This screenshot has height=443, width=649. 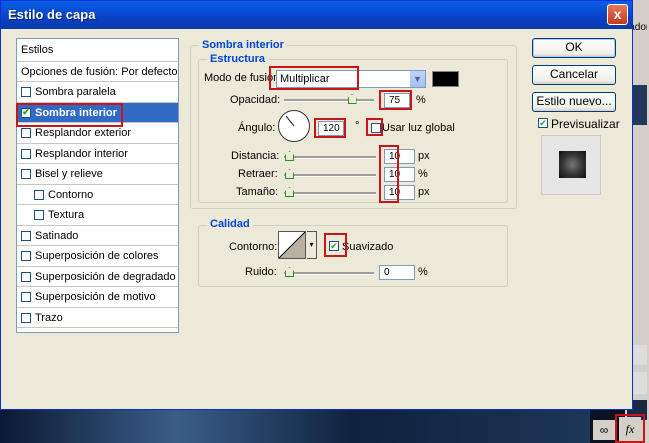 I want to click on style-list-item-label: Superposición de motivo, so click(x=95, y=297).